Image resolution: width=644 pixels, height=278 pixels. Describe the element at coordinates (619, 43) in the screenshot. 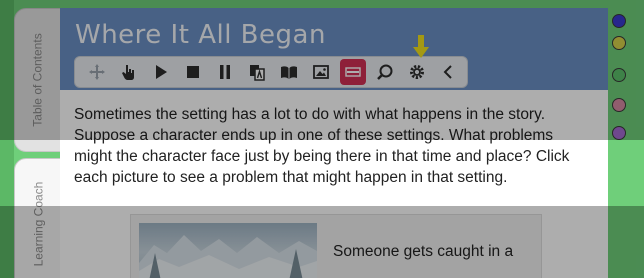

I see `nav-dot-yellow` at that location.